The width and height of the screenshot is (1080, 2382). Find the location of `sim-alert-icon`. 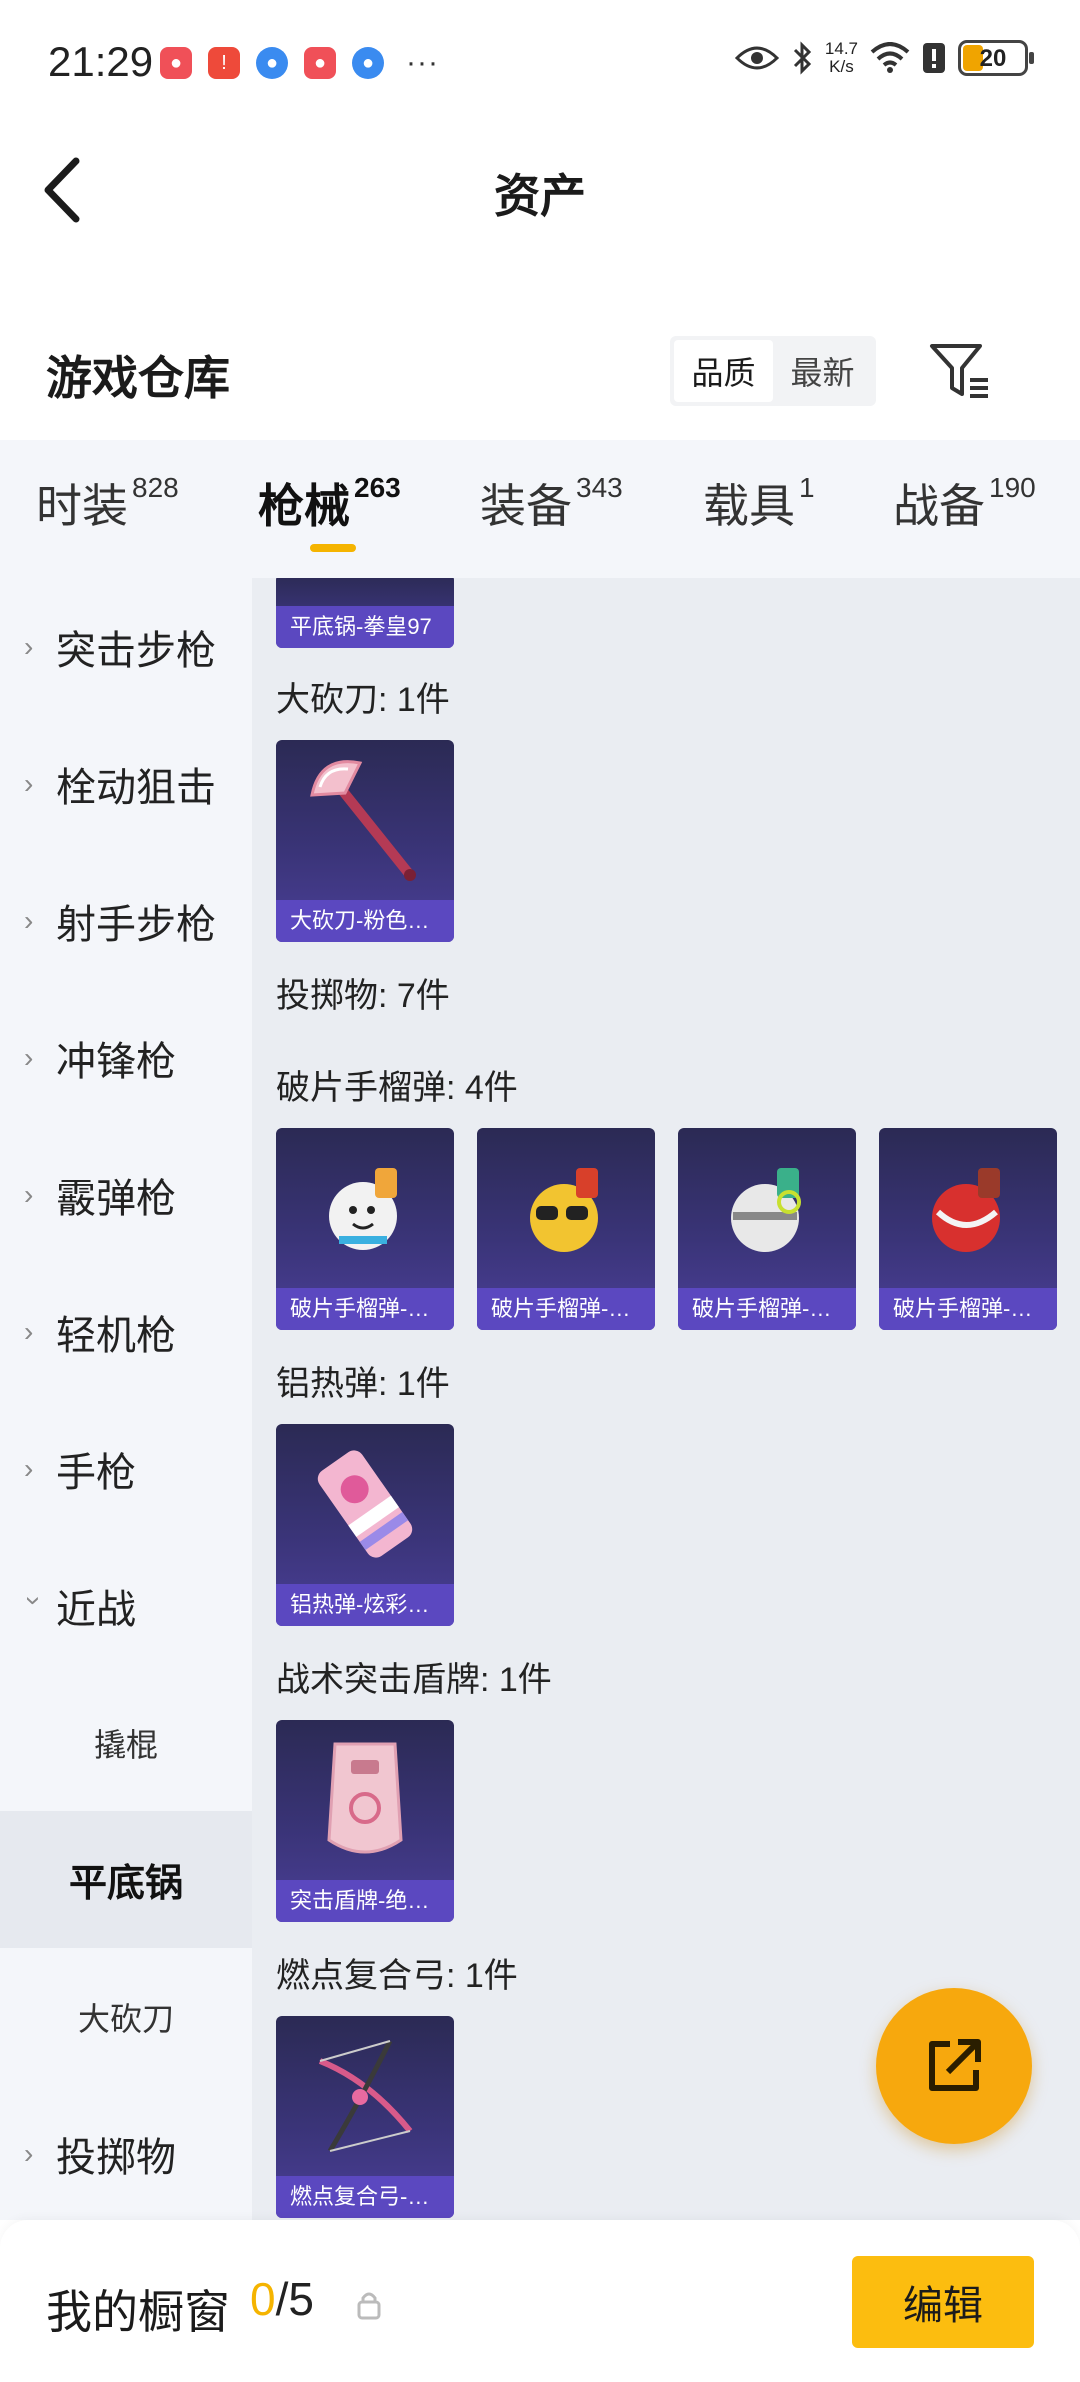

sim-alert-icon is located at coordinates (934, 58).